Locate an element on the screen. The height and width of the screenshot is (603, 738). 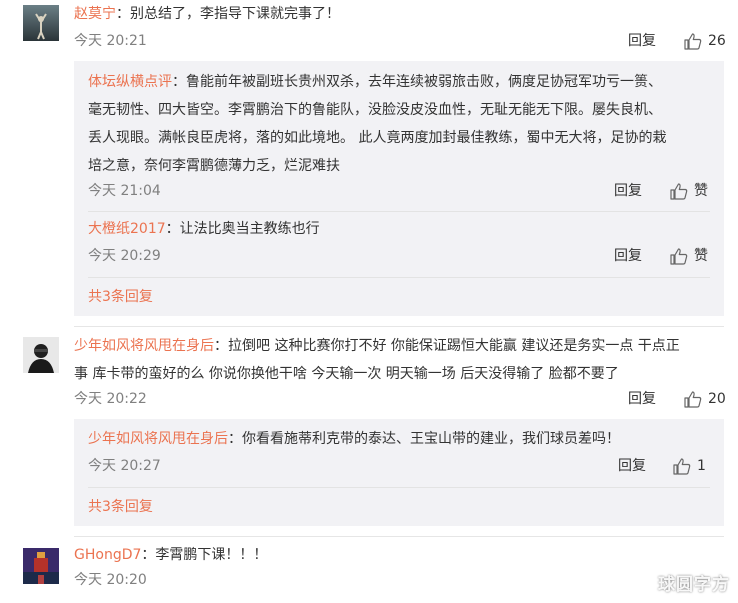
reply-text-line: 培之意，奈何李霄鹏德薄力乏，烂泥难扶 is located at coordinates (214, 166).